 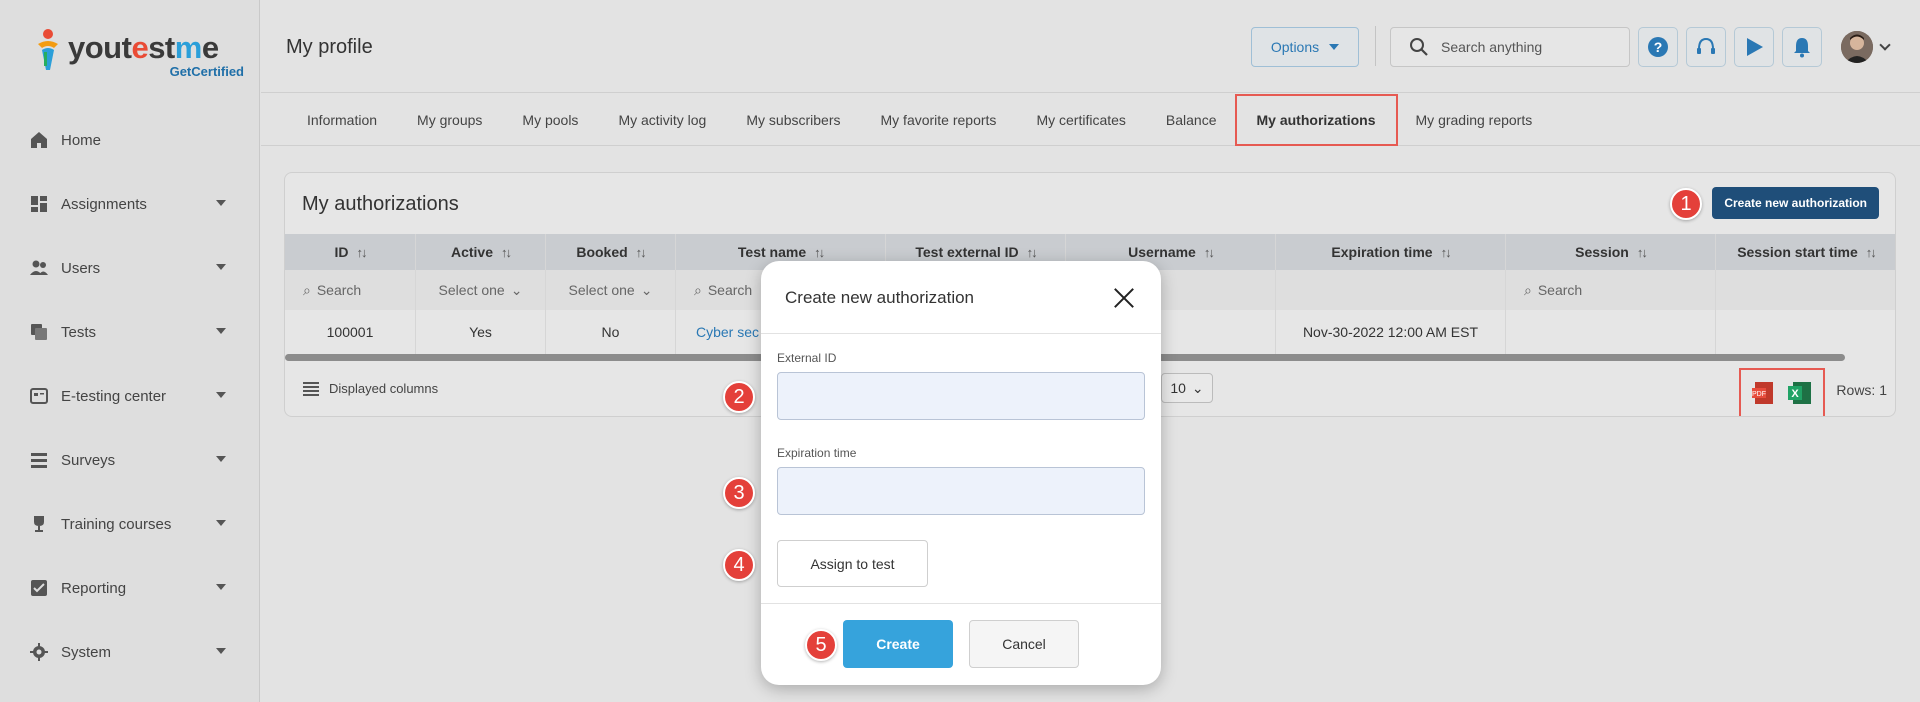 What do you see at coordinates (130, 460) in the screenshot?
I see `sidebar-item-surveys: Surveys` at bounding box center [130, 460].